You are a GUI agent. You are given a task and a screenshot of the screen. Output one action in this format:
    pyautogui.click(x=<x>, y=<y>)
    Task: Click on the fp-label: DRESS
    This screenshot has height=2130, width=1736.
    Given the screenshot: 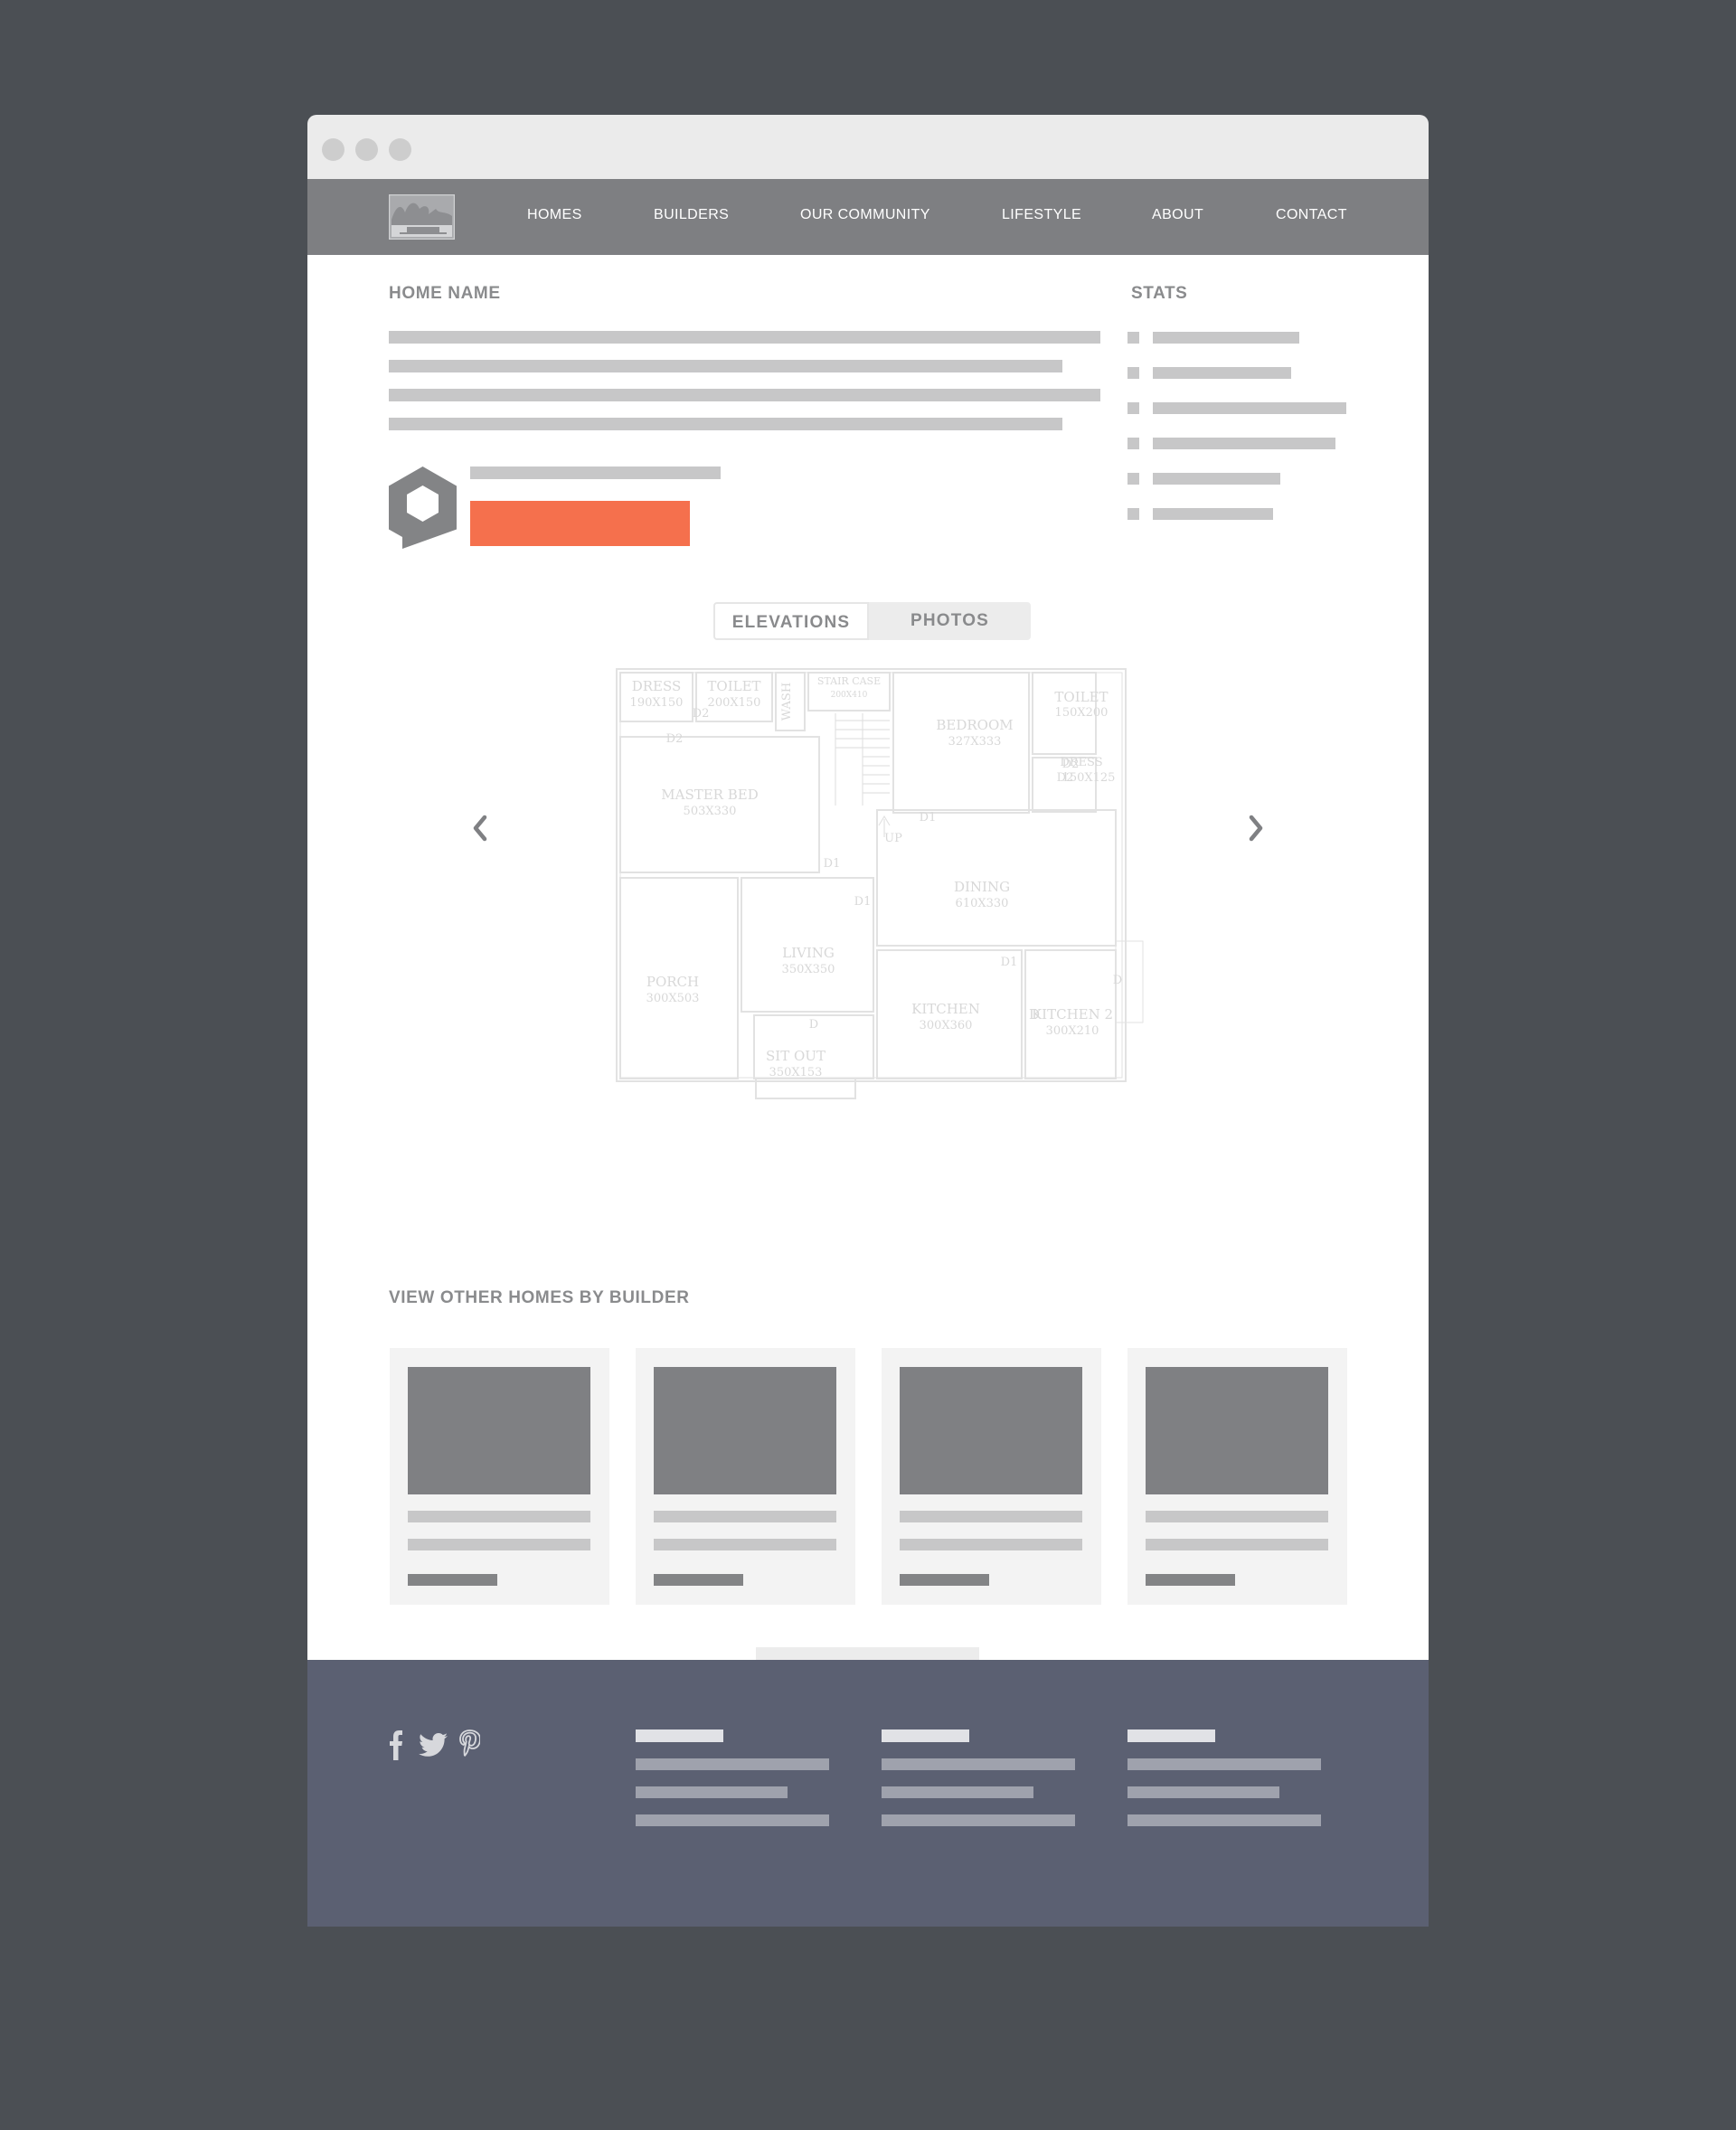 What is the action you would take?
    pyautogui.click(x=657, y=686)
    